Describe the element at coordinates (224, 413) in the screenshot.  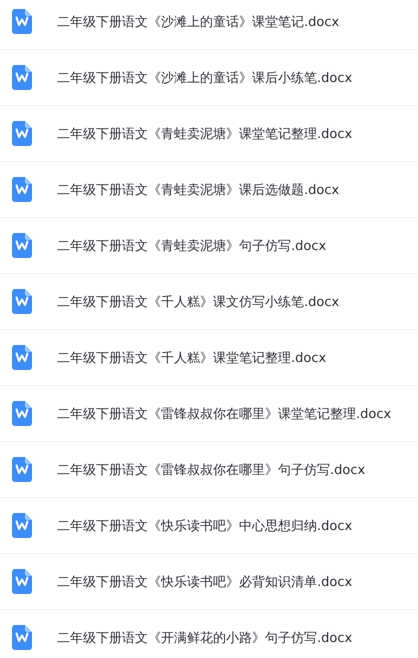
I see `file-name: 二年级下册语文《雷锋叔叔你在哪里》课堂笔记整理.docx` at that location.